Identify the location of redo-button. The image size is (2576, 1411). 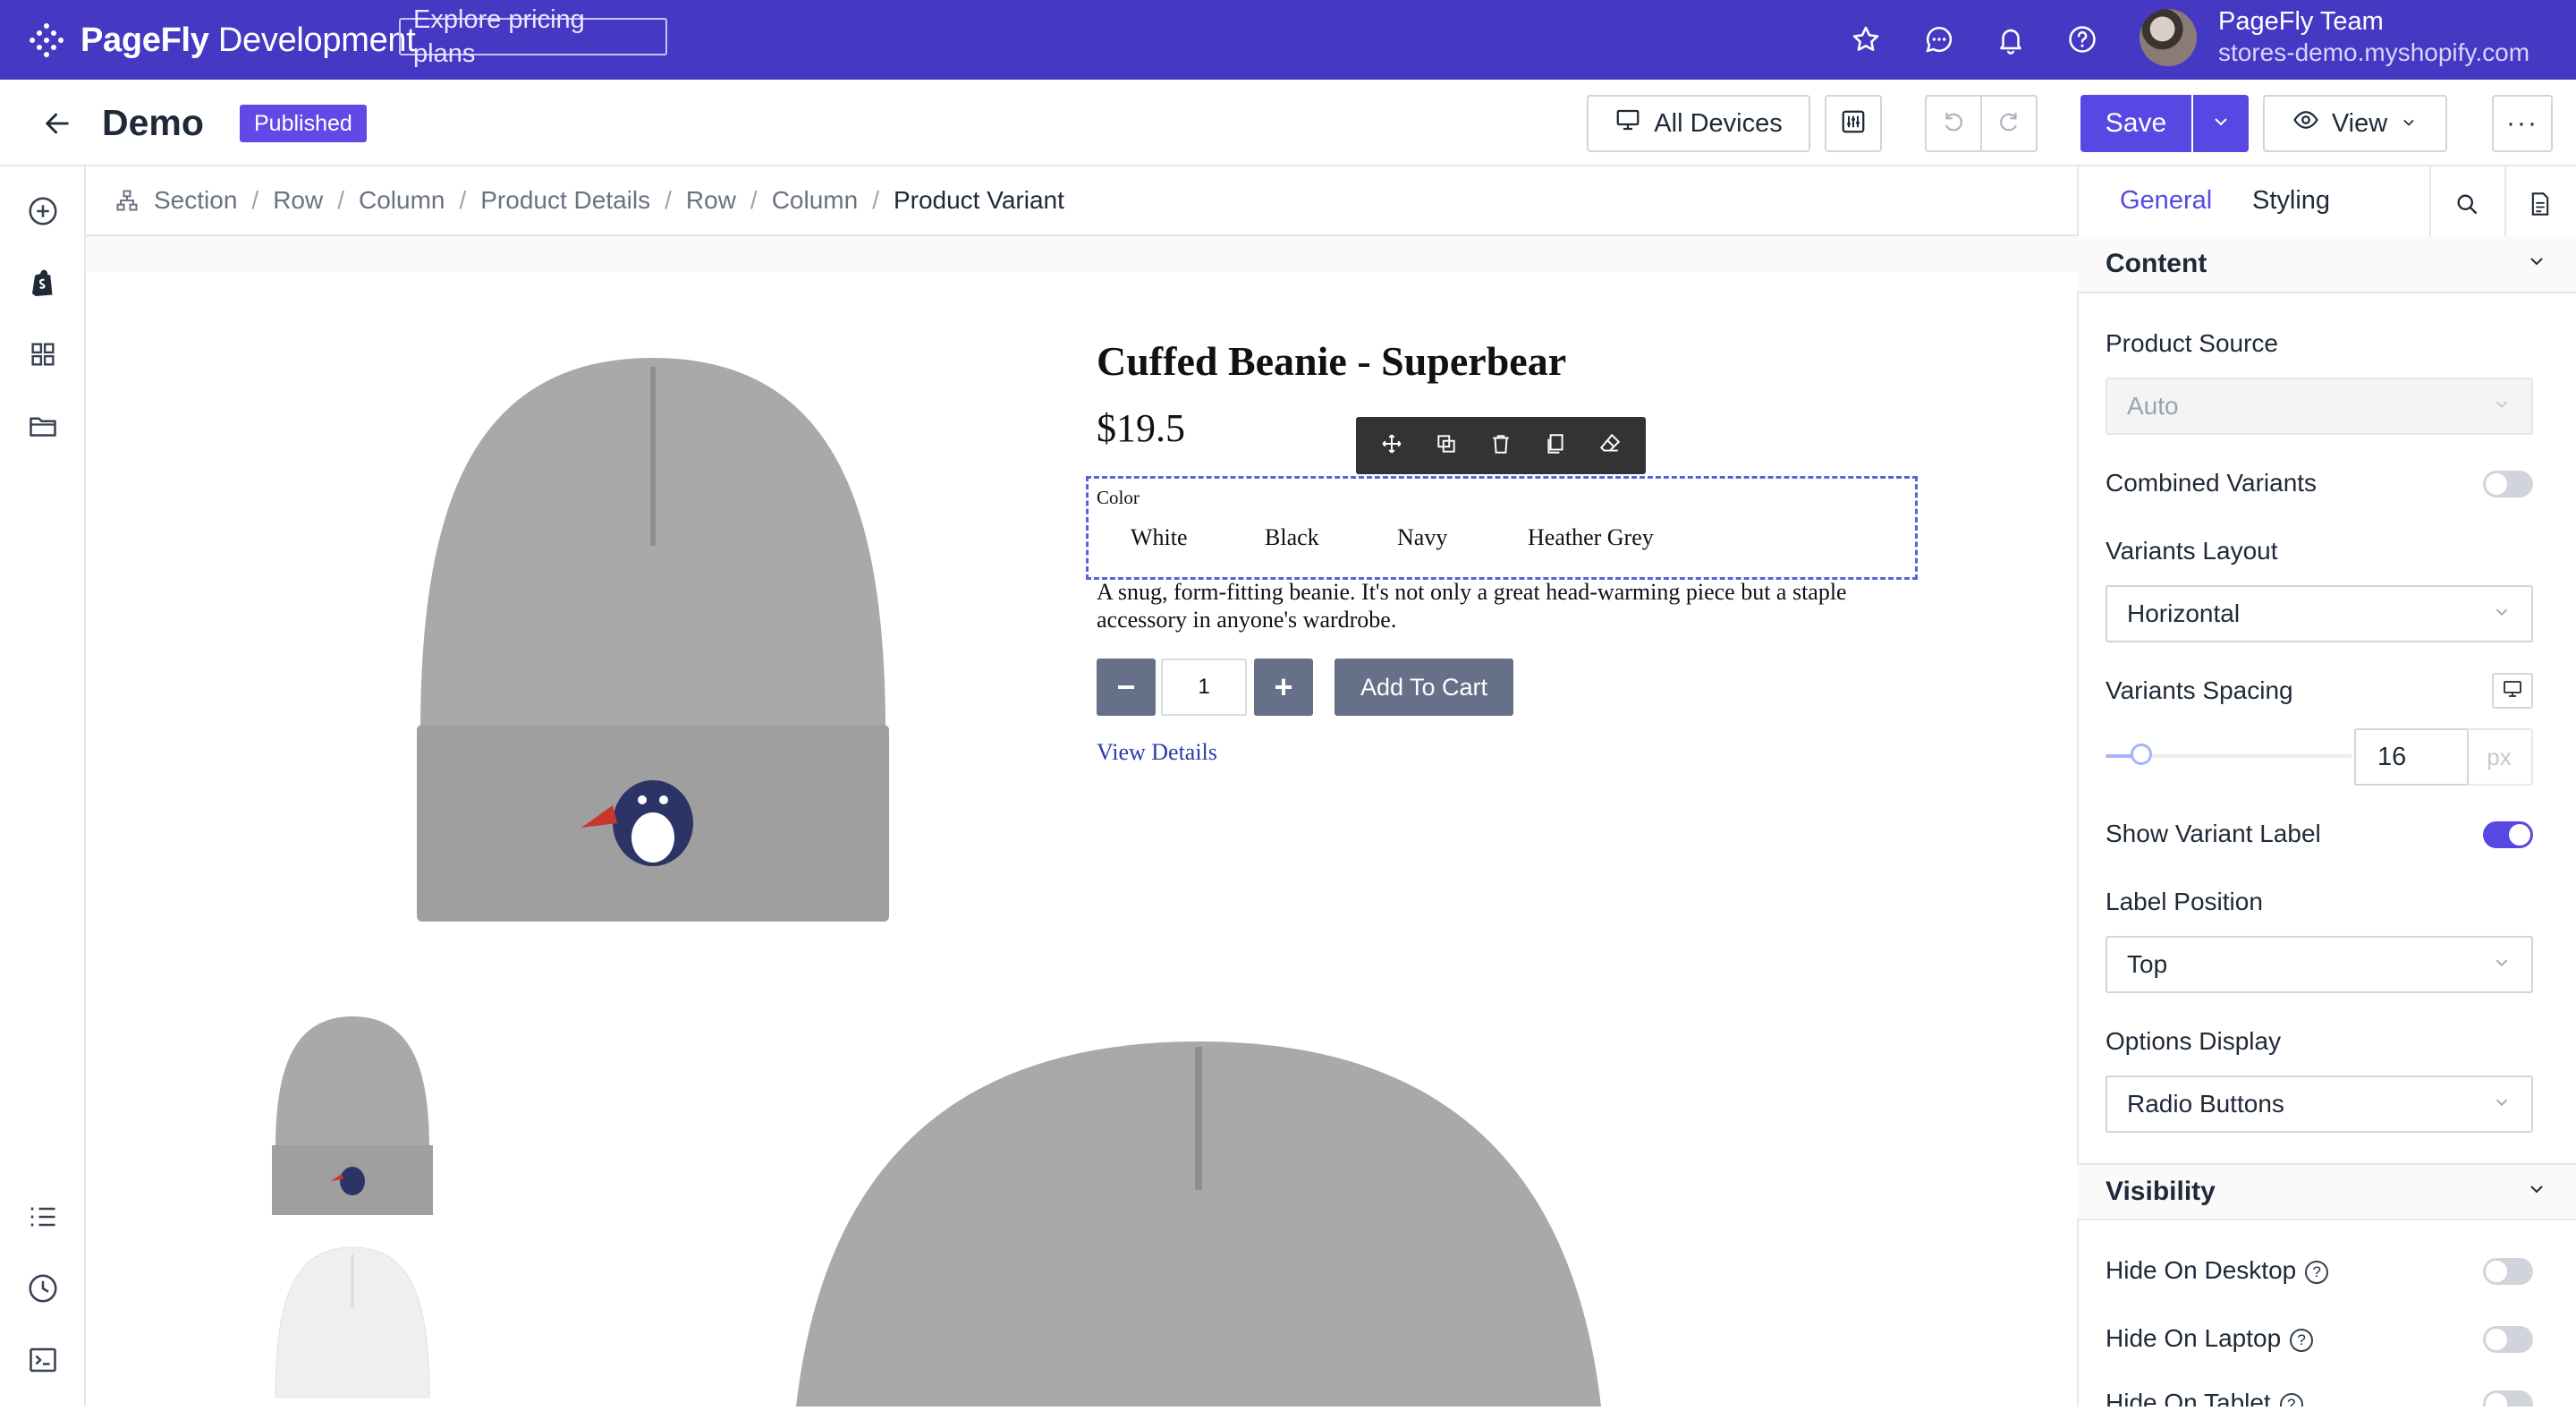
(2009, 123).